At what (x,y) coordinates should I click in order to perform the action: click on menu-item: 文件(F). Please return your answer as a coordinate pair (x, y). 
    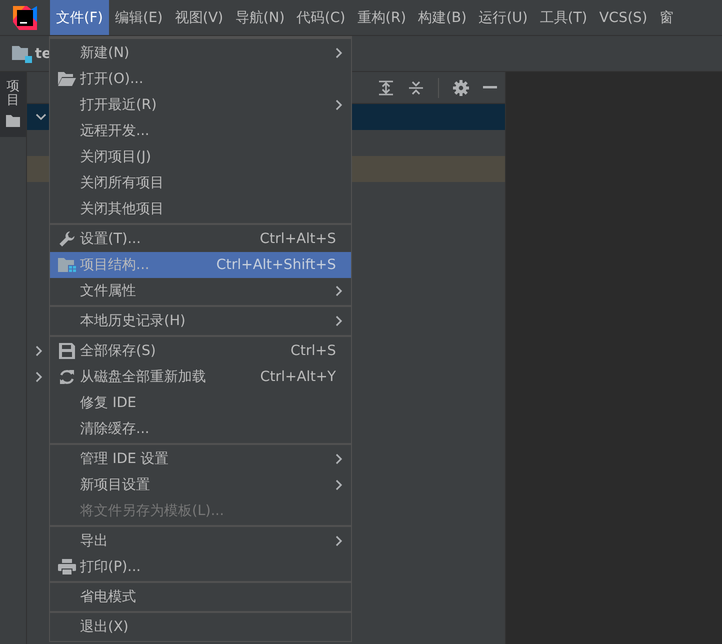
    Looking at the image, I should click on (79, 17).